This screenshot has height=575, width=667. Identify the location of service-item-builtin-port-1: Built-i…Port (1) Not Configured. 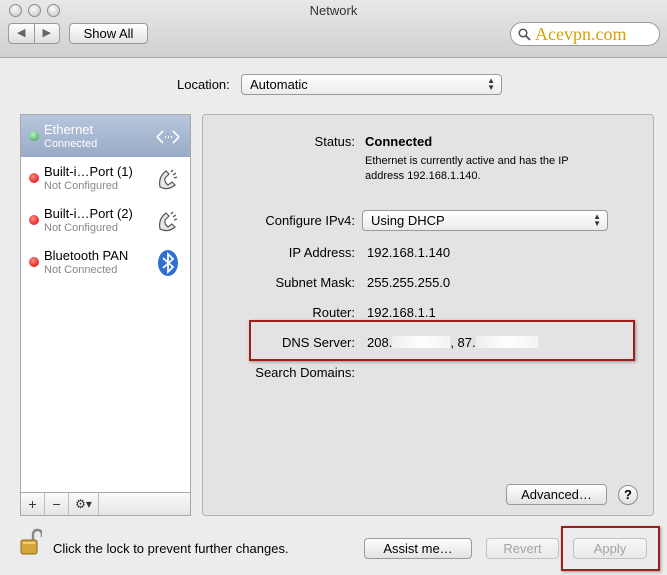
(105, 178).